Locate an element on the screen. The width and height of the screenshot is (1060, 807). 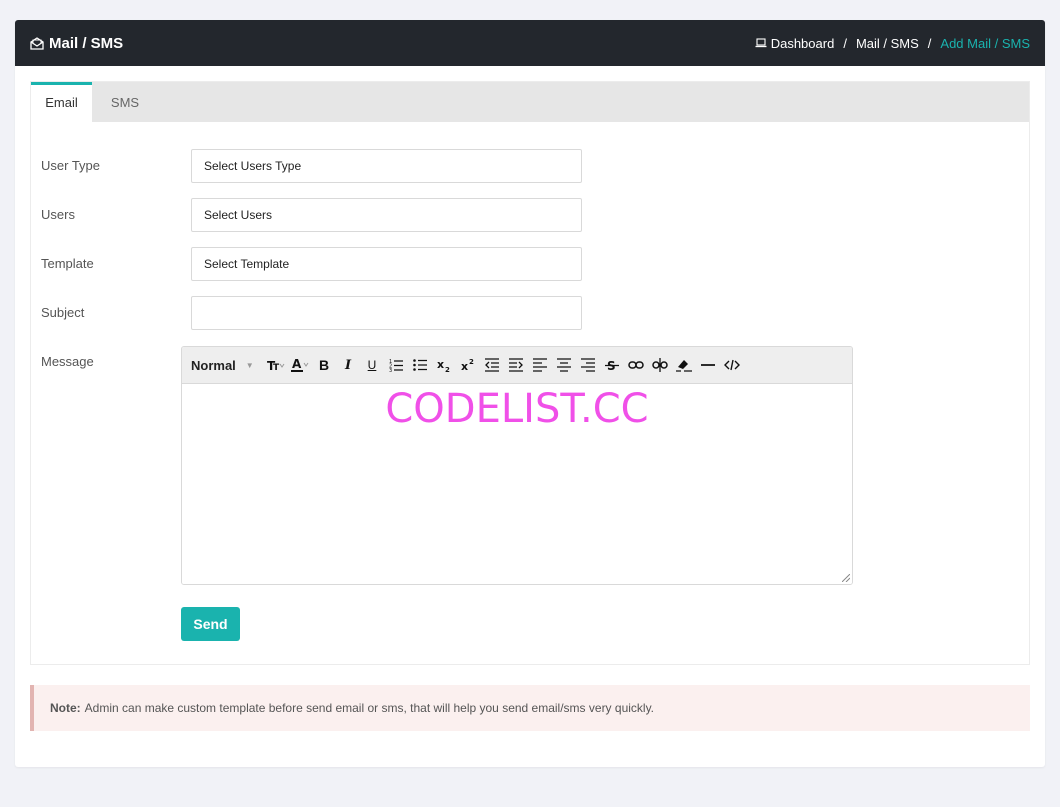
user-type-label: User Type is located at coordinates (71, 165).